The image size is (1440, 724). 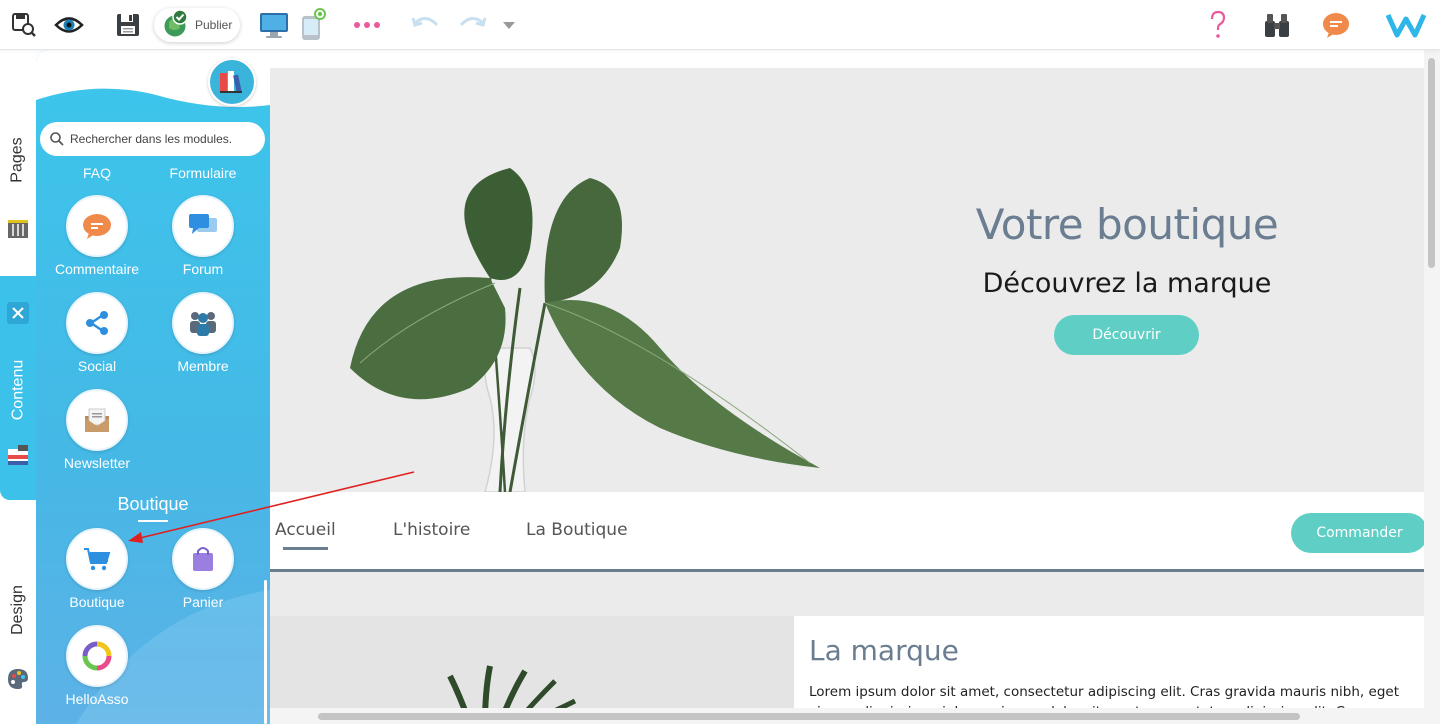 I want to click on hero-subtitle: Découvrez la marque, so click(x=1127, y=283).